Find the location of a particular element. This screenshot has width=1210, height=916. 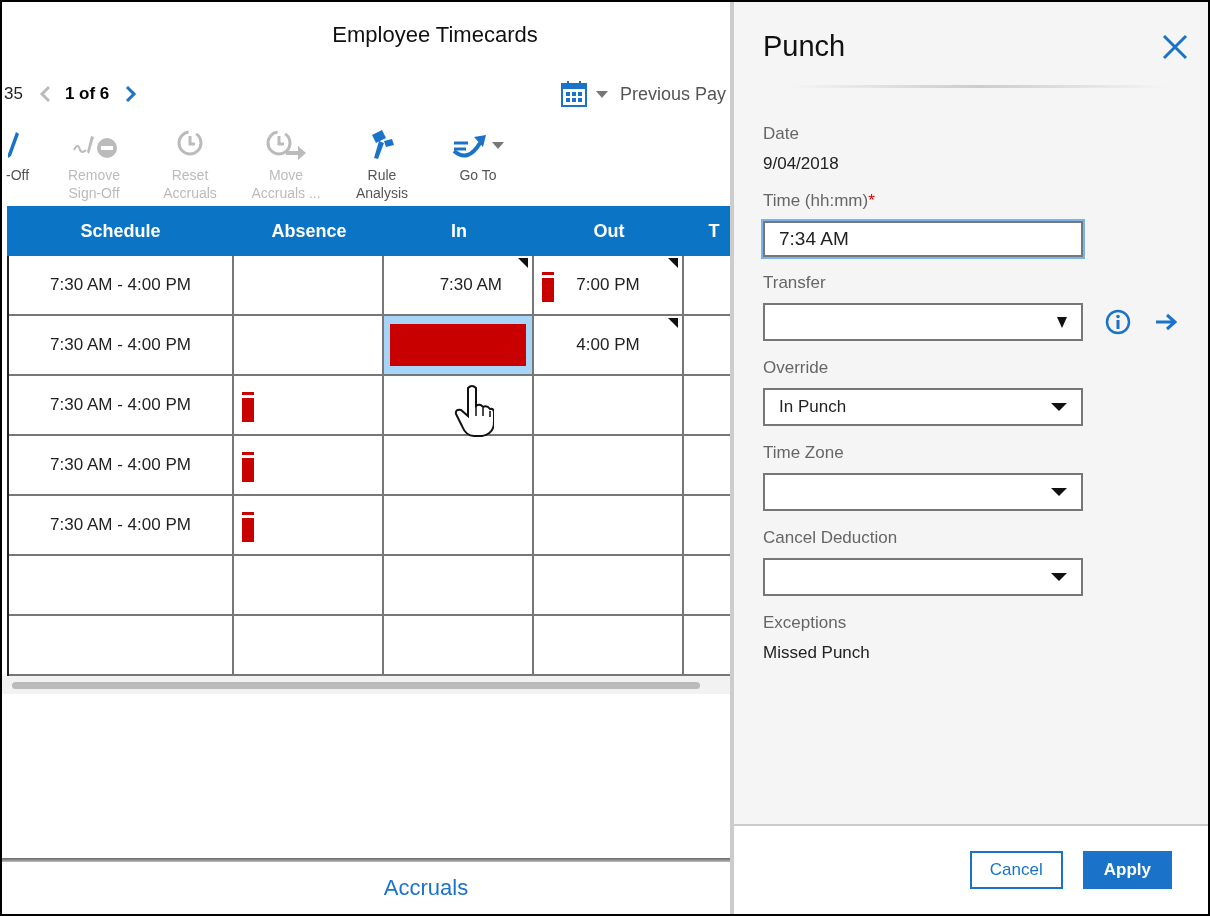

timeframe-label: Previous Pay is located at coordinates (672, 94).